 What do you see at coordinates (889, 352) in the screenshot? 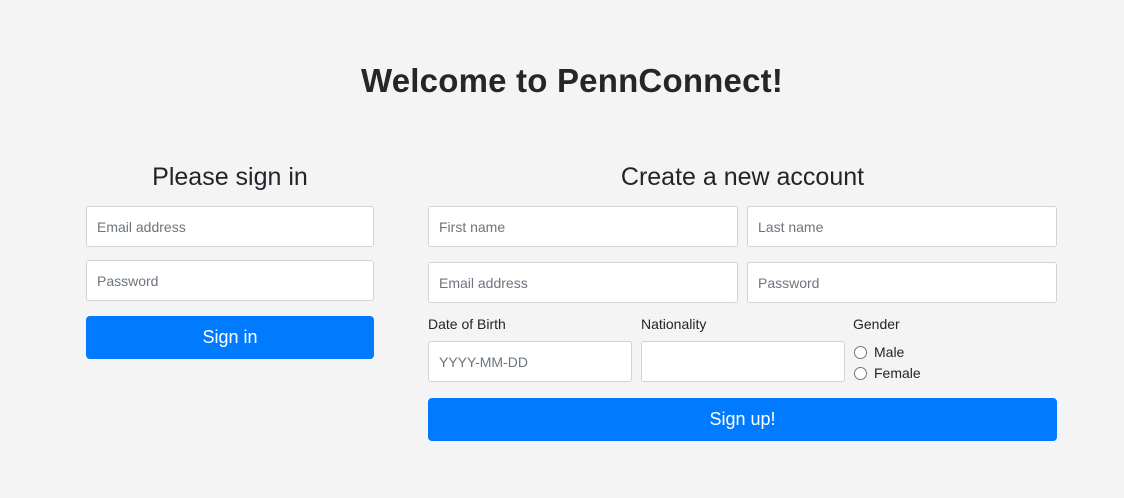
I see `male-radio-label: Male` at bounding box center [889, 352].